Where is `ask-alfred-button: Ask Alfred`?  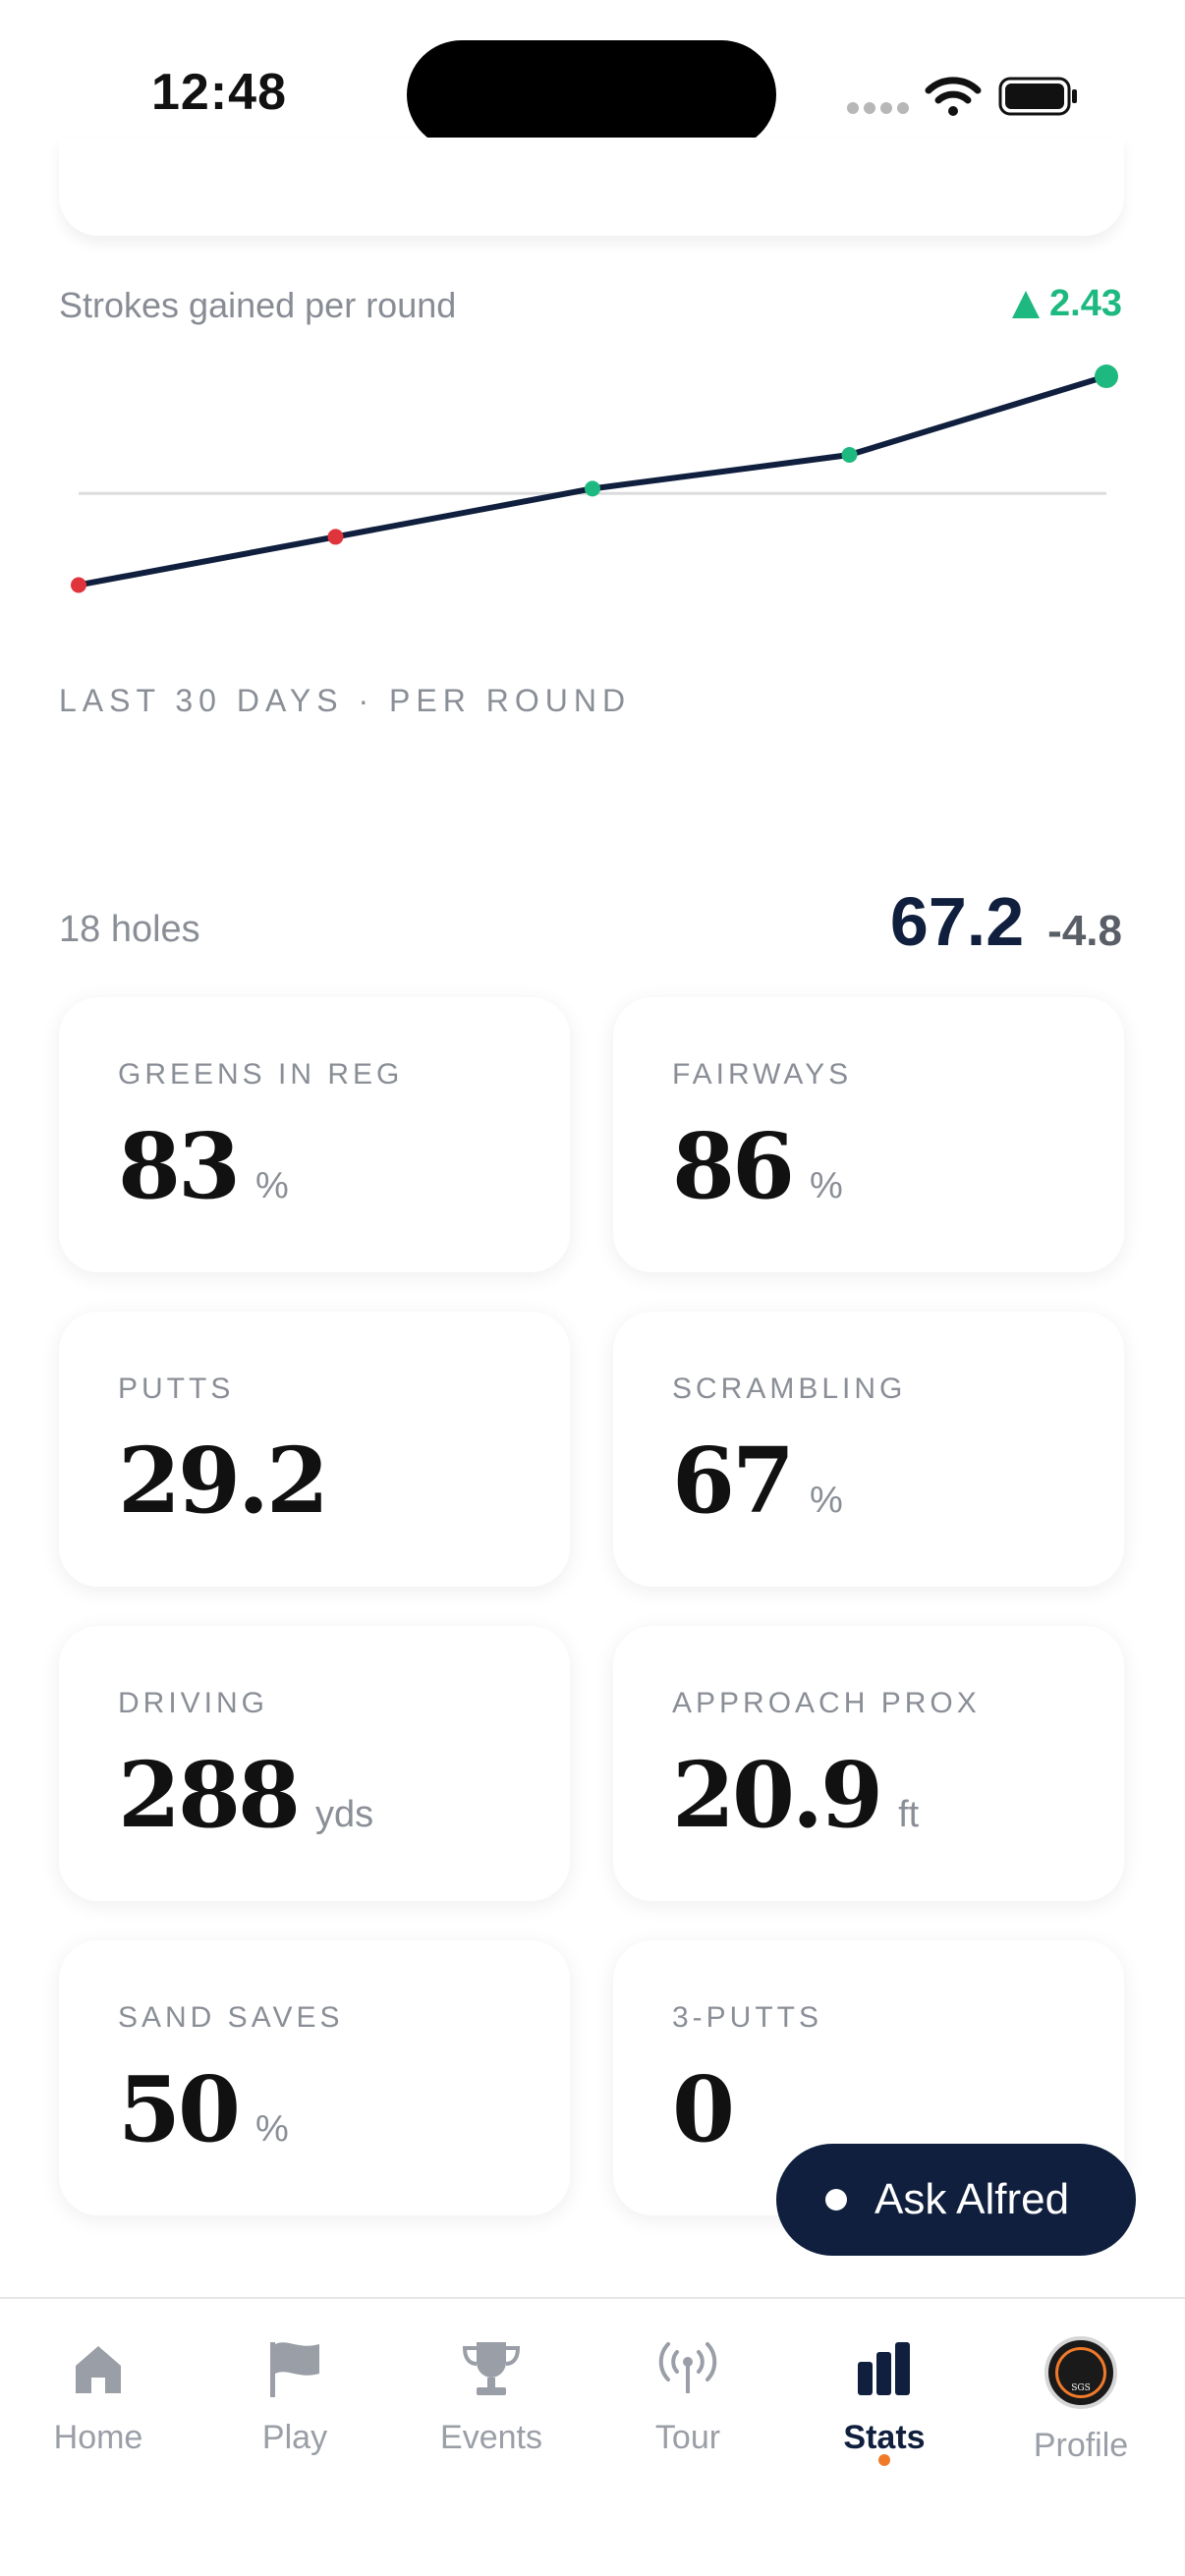
ask-alfred-button: Ask Alfred is located at coordinates (956, 2200).